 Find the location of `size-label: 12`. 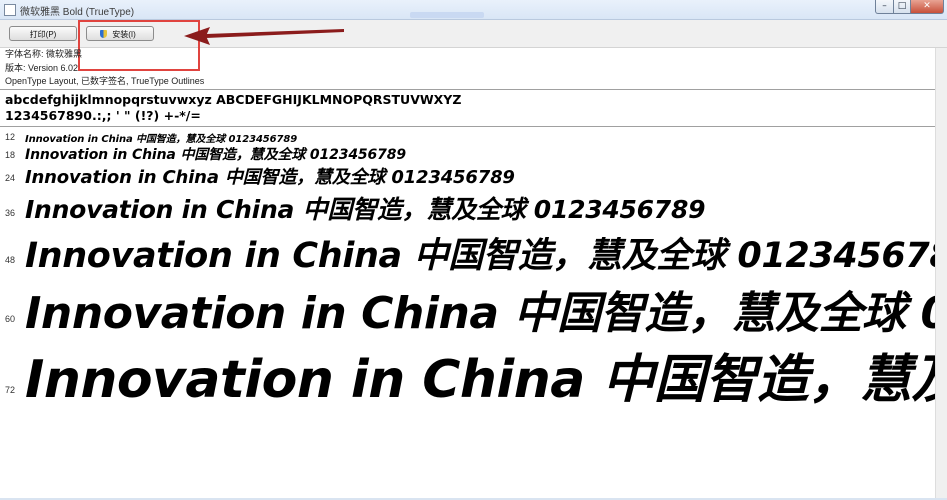

size-label: 12 is located at coordinates (10, 137).